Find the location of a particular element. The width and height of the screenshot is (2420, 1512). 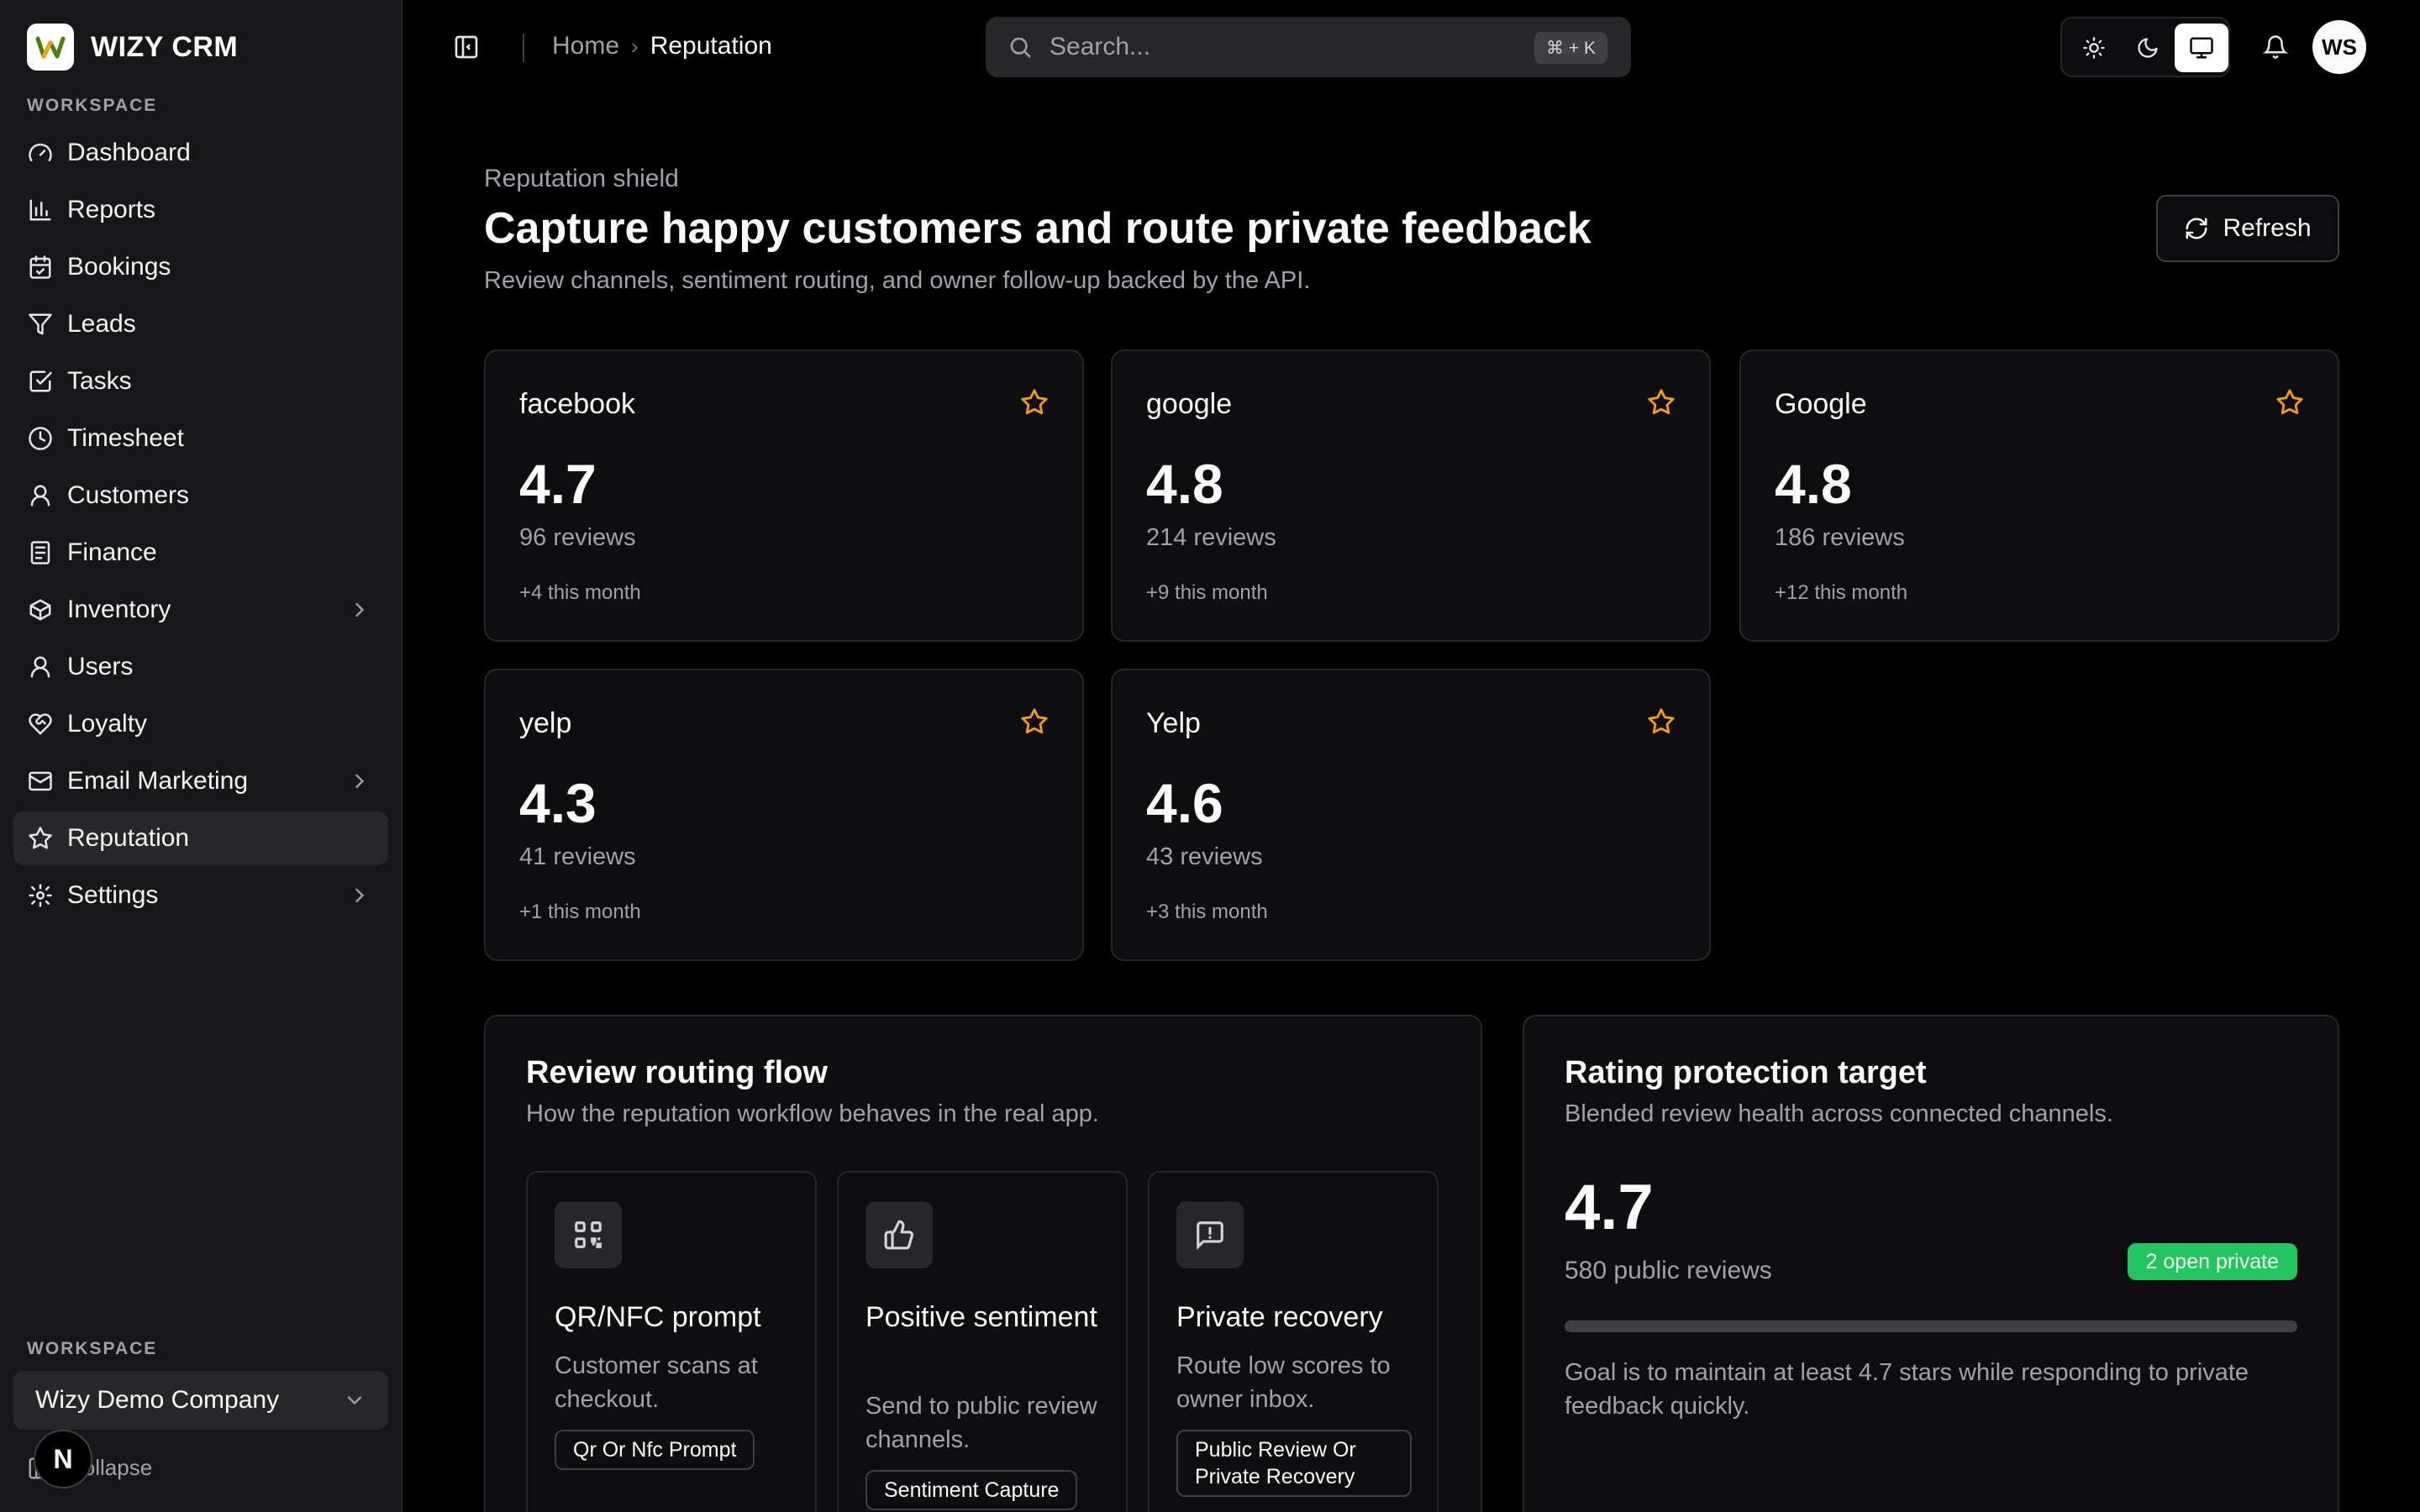

sidebar-item-finance: Finance is located at coordinates (200, 553).